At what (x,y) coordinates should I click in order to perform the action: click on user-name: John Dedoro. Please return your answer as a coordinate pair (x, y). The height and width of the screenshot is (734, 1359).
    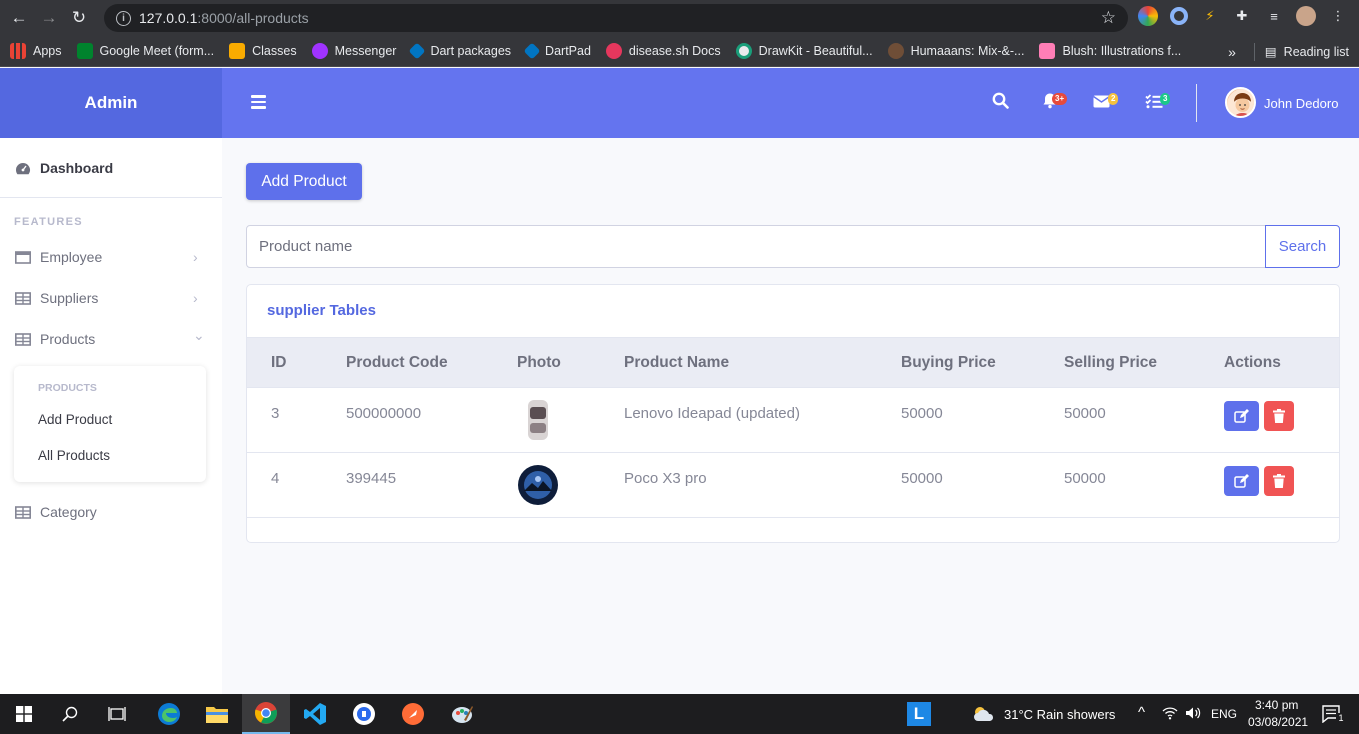
    Looking at the image, I should click on (1301, 103).